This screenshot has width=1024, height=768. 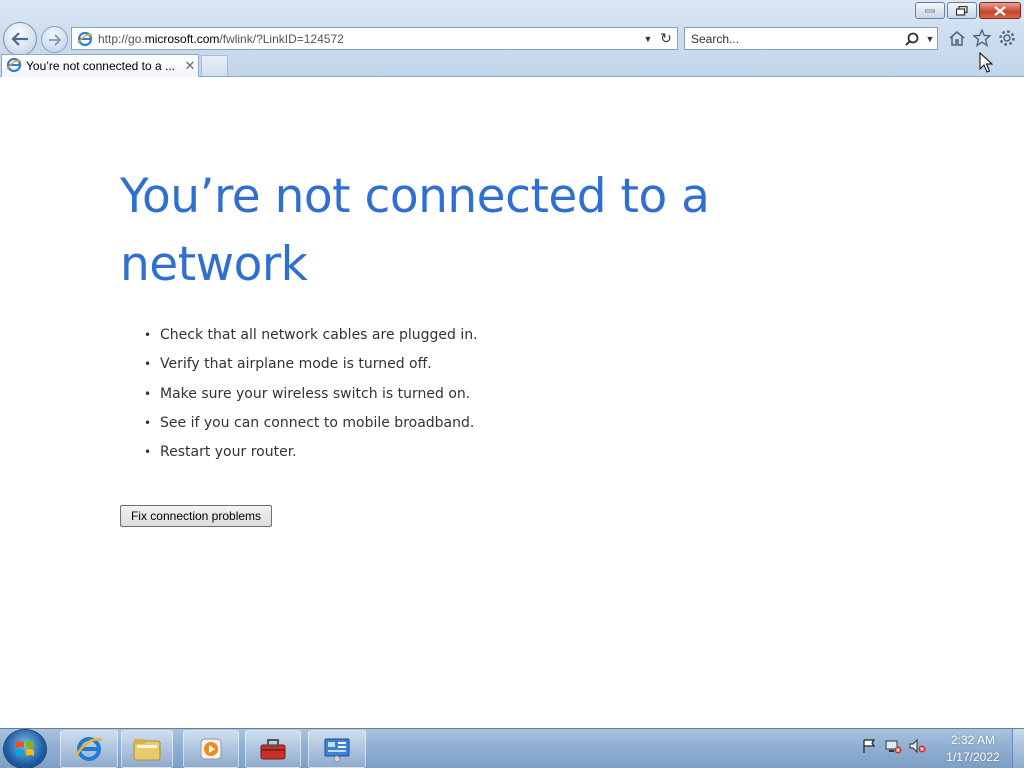 I want to click on search-box: ▼, so click(x=811, y=38).